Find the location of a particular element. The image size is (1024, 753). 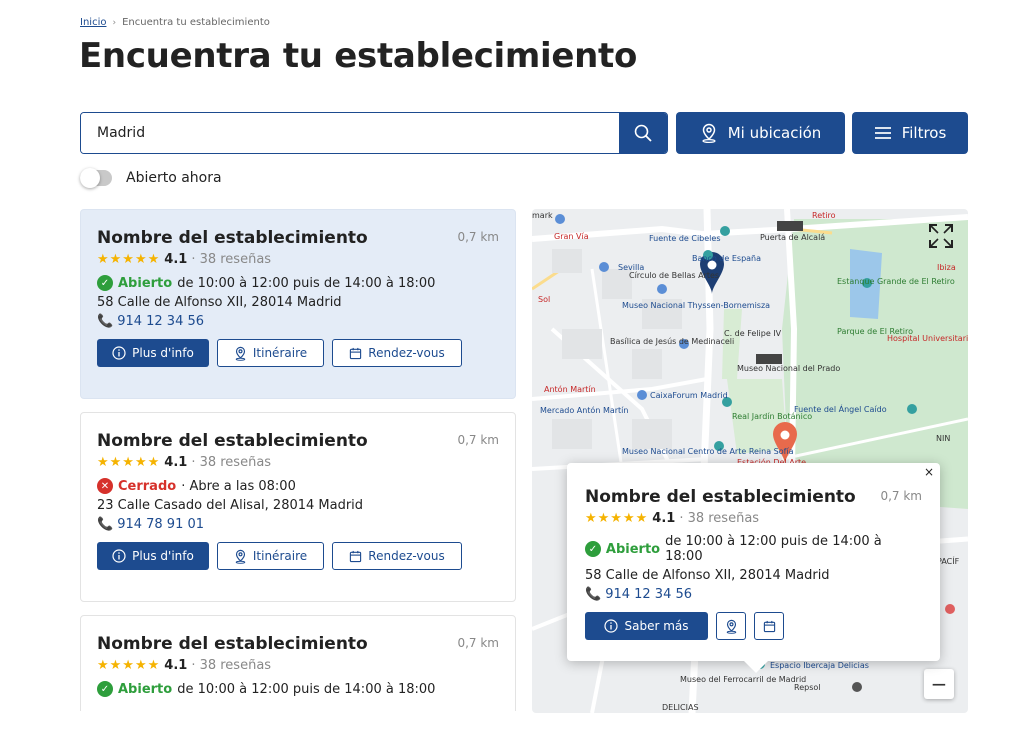

open-now-filter: Abierto ahora is located at coordinates (151, 178).